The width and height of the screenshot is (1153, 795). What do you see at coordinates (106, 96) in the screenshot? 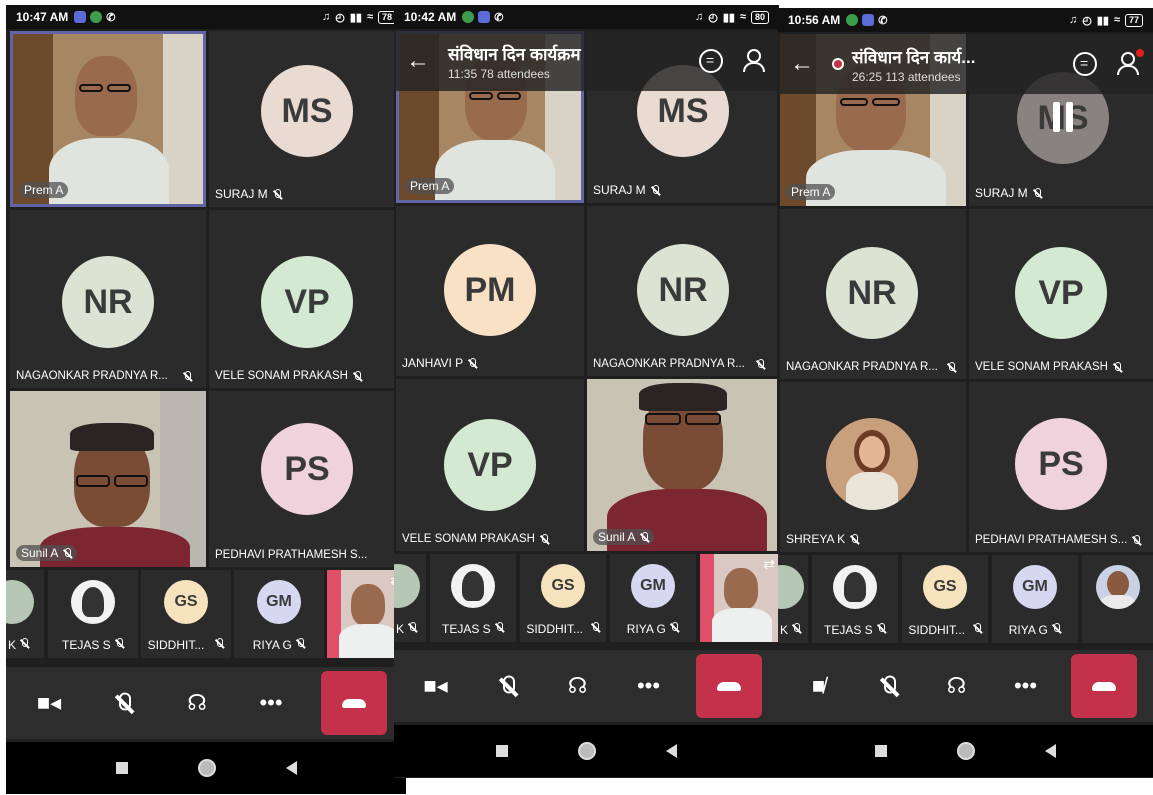
I see `participant-face` at bounding box center [106, 96].